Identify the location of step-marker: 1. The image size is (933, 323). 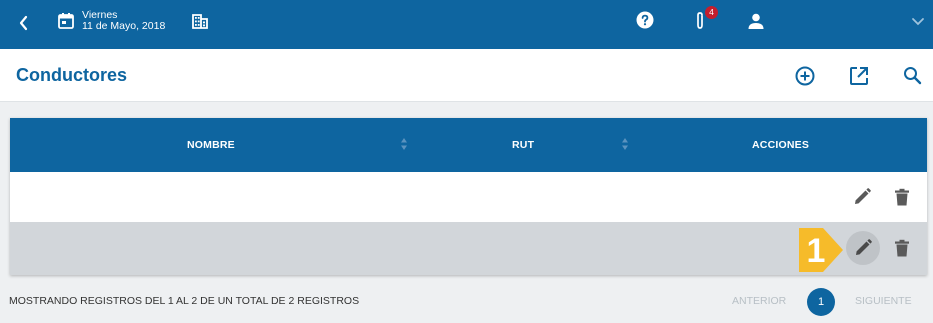
(821, 250).